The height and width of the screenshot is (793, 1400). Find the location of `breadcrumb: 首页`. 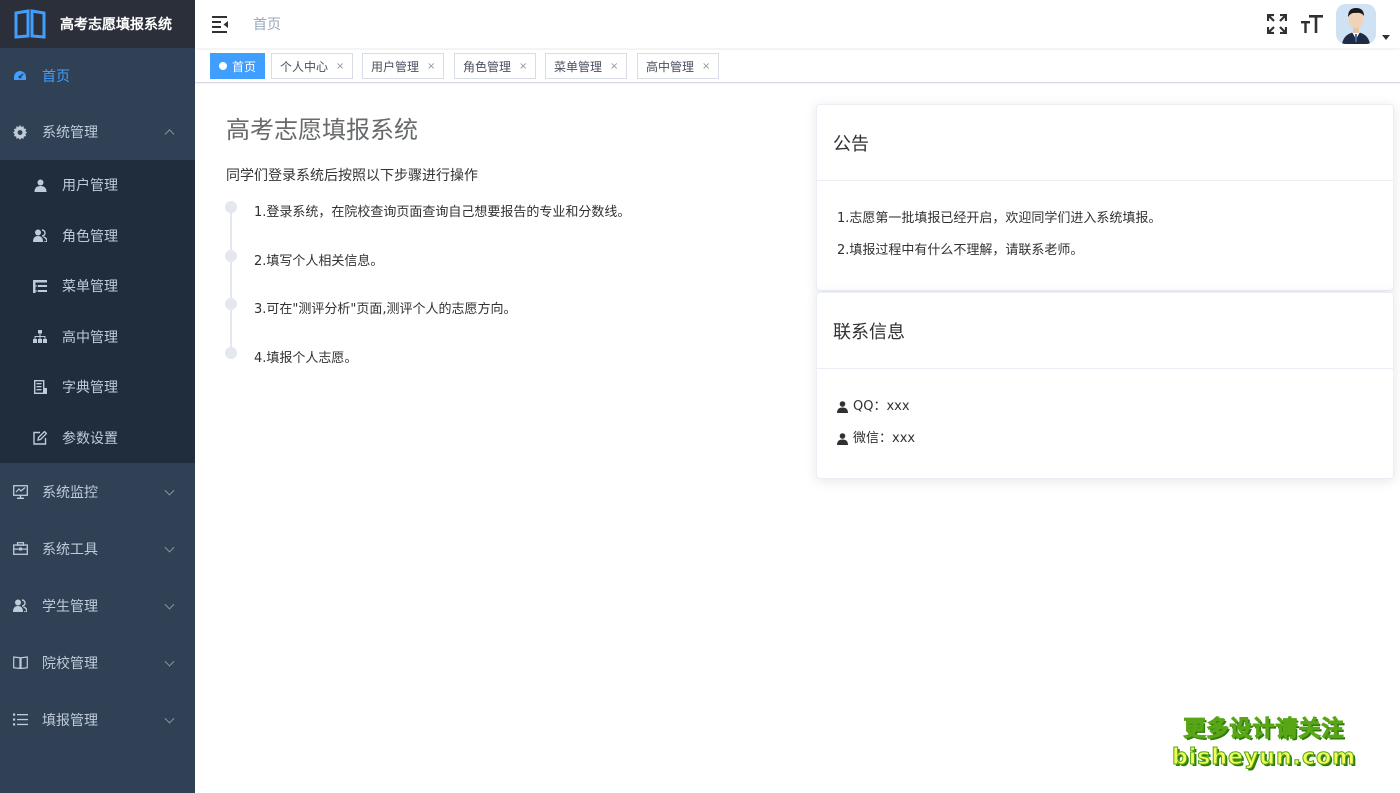

breadcrumb: 首页 is located at coordinates (267, 24).